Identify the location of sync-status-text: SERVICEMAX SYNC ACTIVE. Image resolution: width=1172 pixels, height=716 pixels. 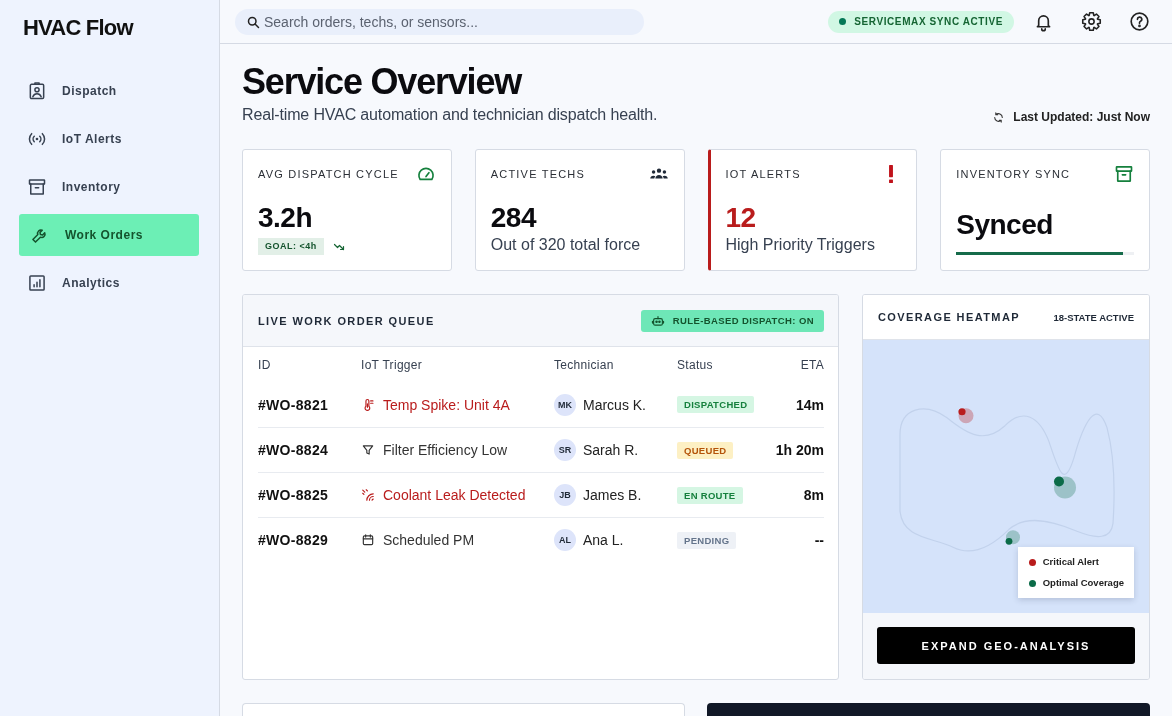
(928, 21).